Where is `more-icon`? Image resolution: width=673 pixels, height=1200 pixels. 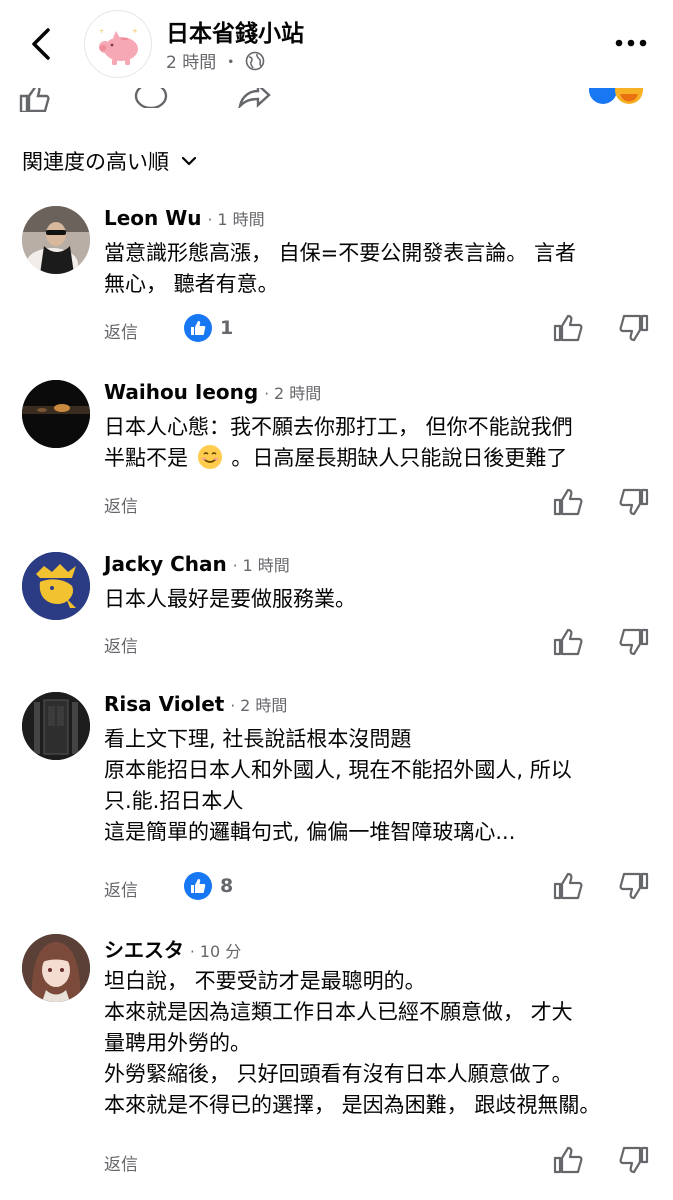
more-icon is located at coordinates (631, 43).